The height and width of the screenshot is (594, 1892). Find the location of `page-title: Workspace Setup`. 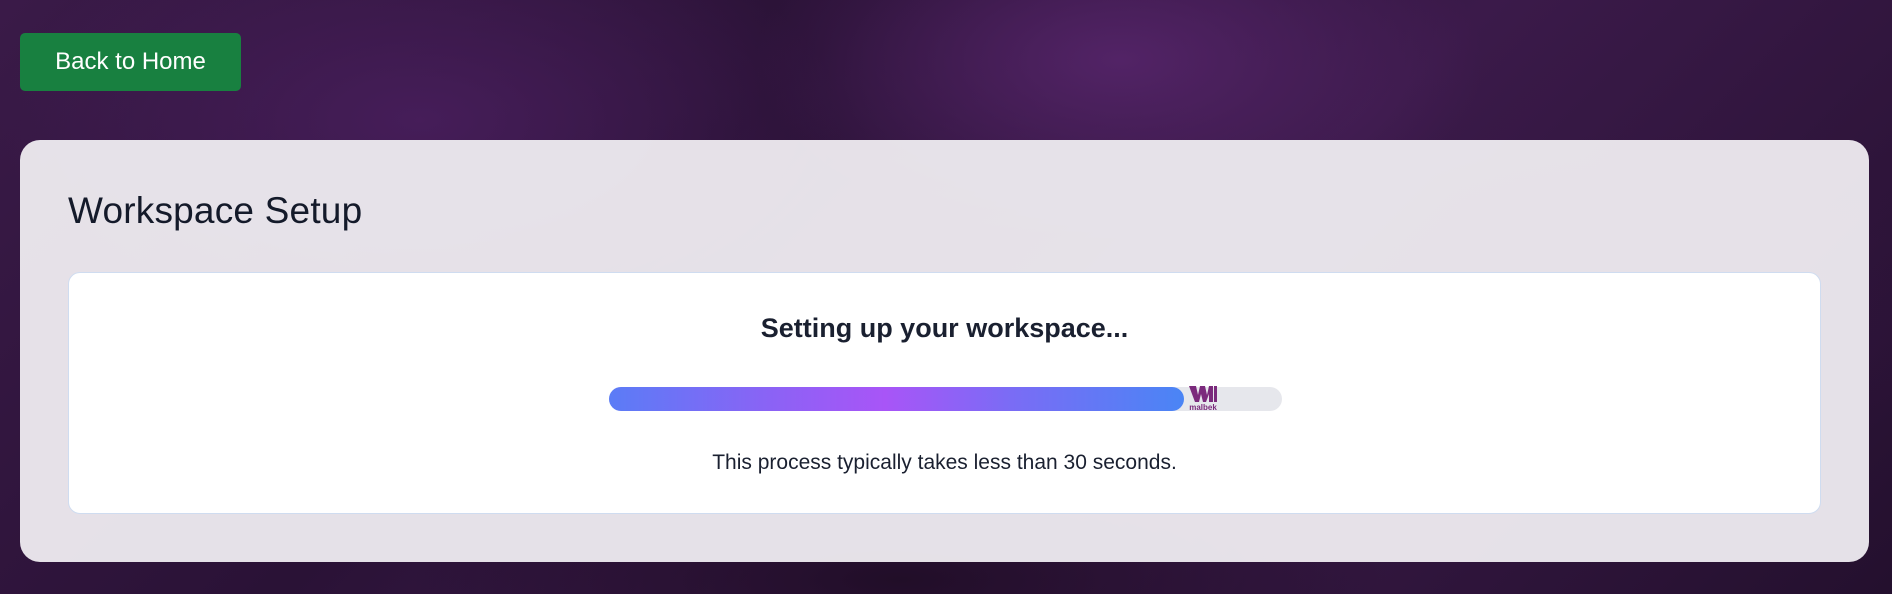

page-title: Workspace Setup is located at coordinates (215, 210).